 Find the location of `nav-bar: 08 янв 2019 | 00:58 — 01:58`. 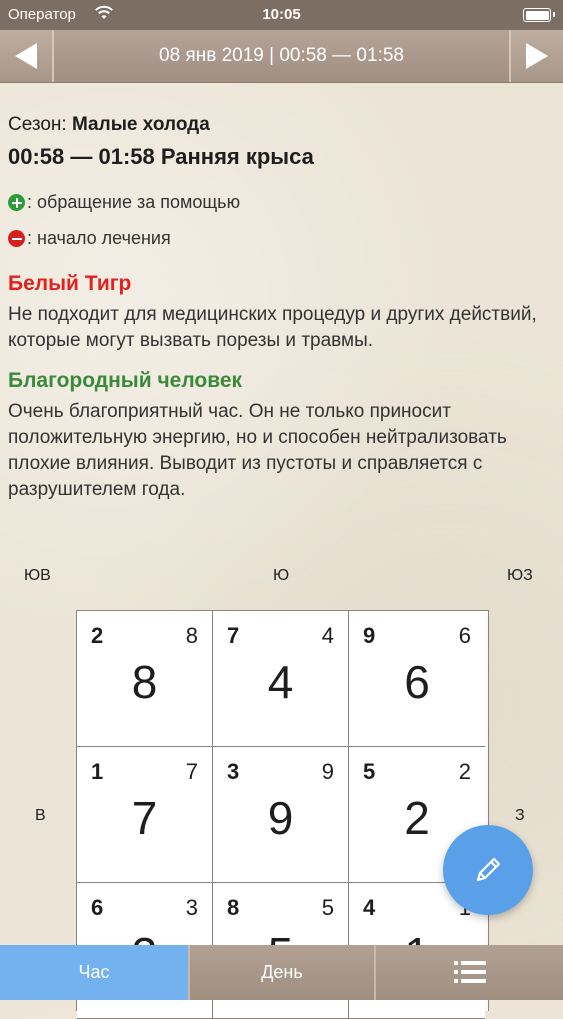

nav-bar: 08 янв 2019 | 00:58 — 01:58 is located at coordinates (281, 56).